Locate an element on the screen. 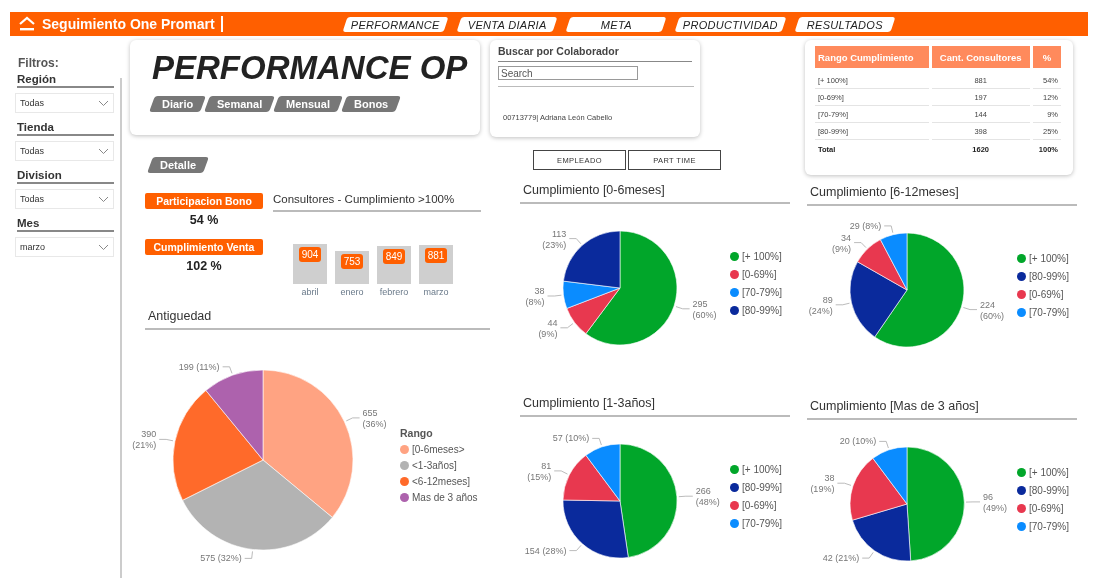 This screenshot has width=1098, height=581. nav-tab: META is located at coordinates (615, 24).